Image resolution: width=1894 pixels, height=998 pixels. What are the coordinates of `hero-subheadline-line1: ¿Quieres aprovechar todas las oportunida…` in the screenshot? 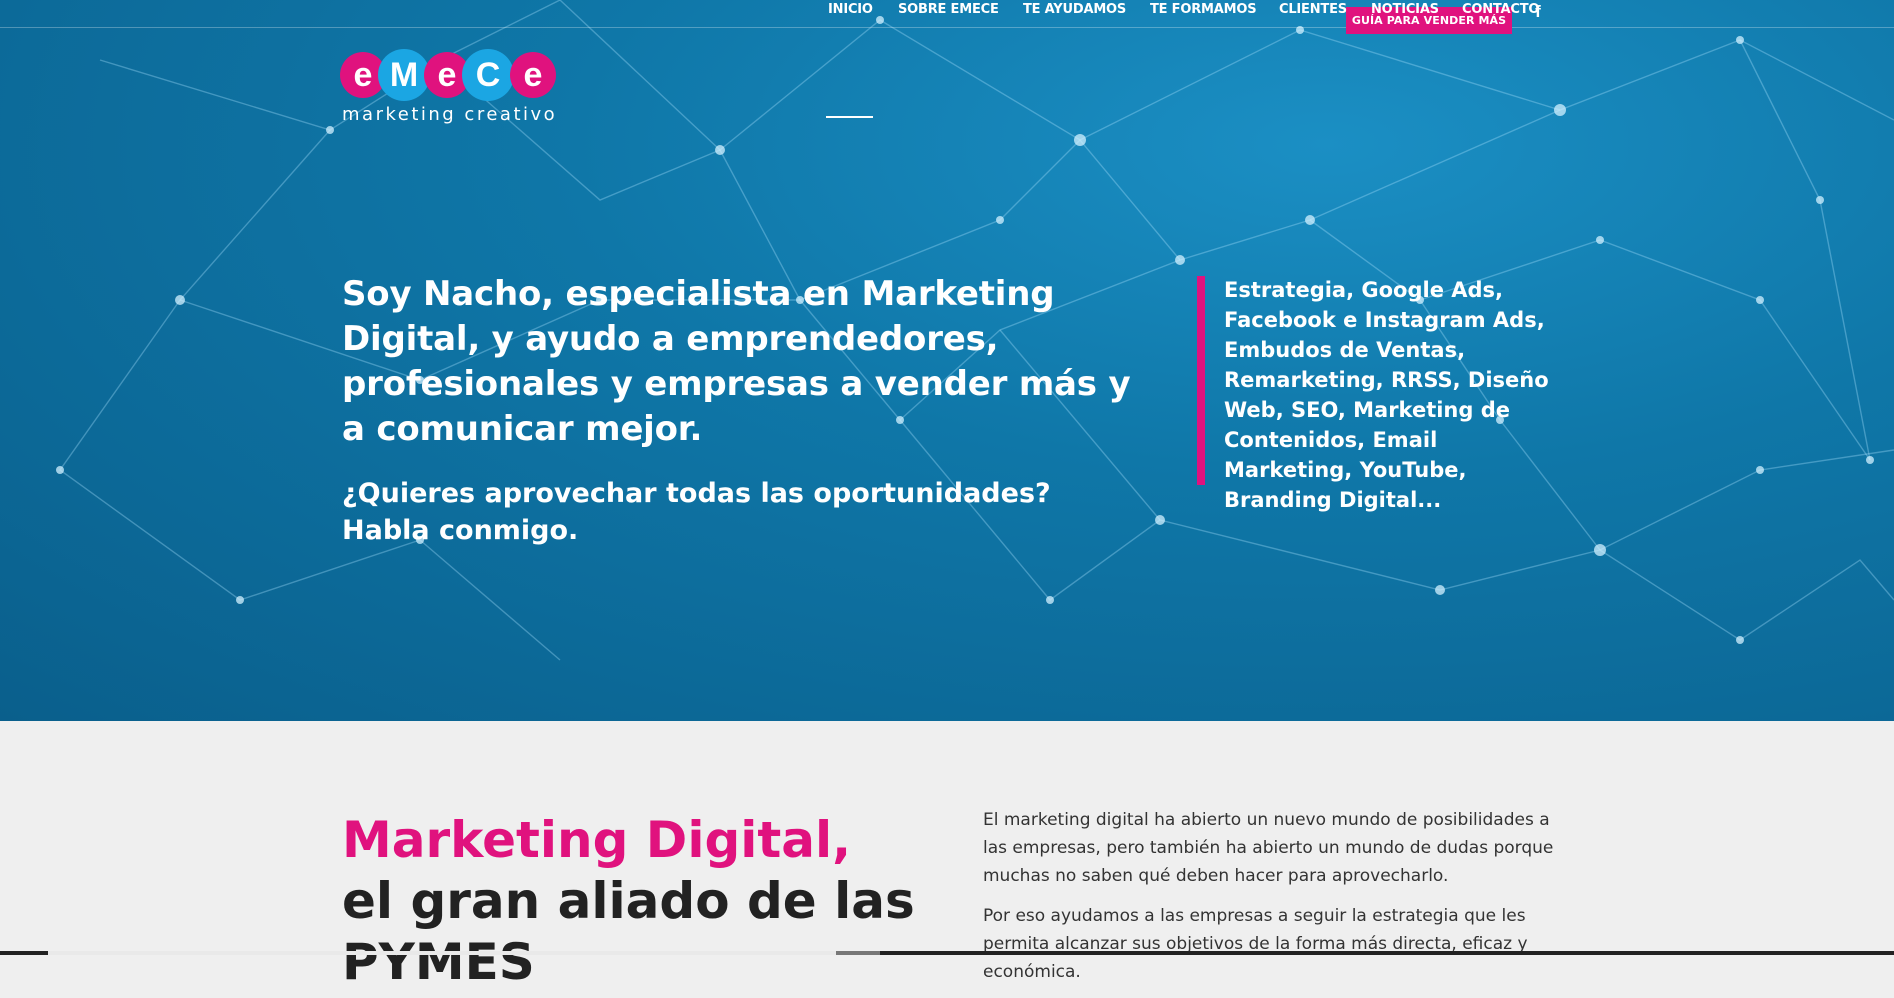 It's located at (696, 493).